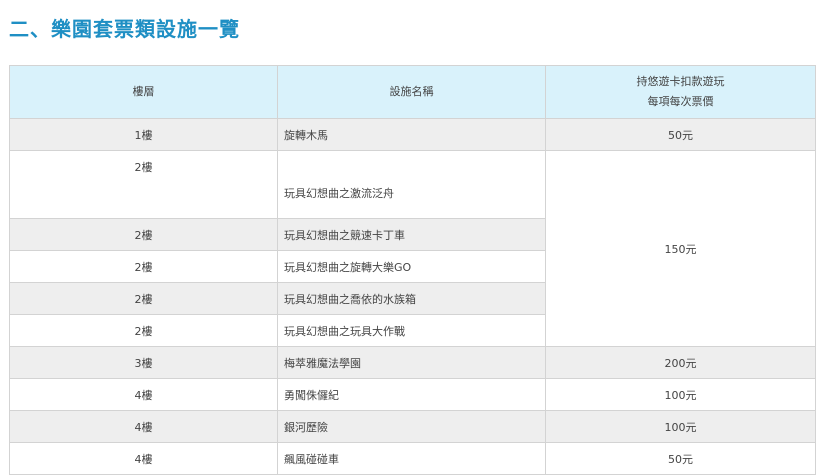 This screenshot has height=475, width=835. Describe the element at coordinates (411, 330) in the screenshot. I see `facility-name-cell: 玩具幻想曲之玩具大作戰` at that location.